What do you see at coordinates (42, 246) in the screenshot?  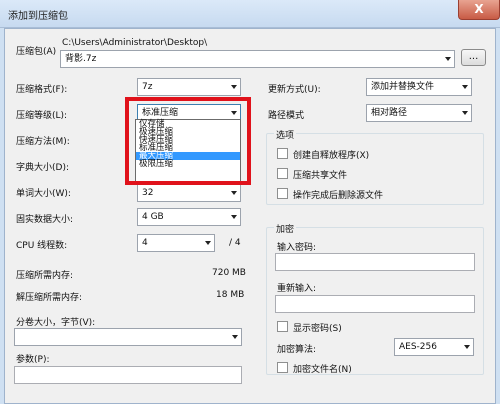 I see `cpu-label: CPU 线程数:` at bounding box center [42, 246].